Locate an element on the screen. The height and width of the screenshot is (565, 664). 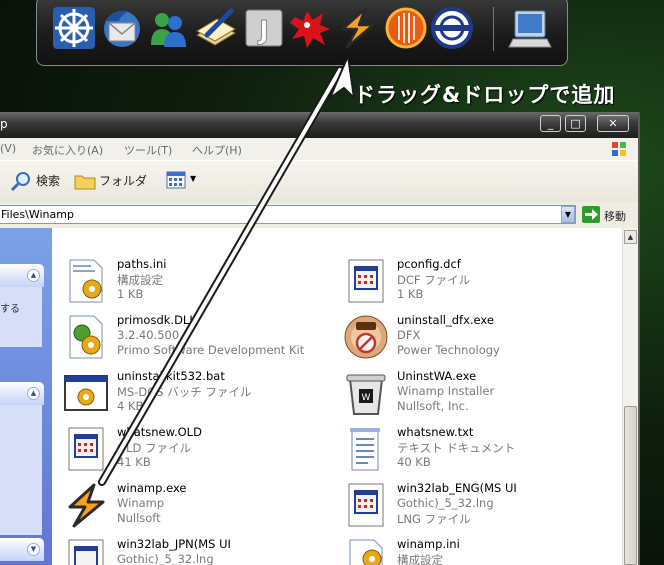
file-name: whatsnew.txt is located at coordinates (435, 432).